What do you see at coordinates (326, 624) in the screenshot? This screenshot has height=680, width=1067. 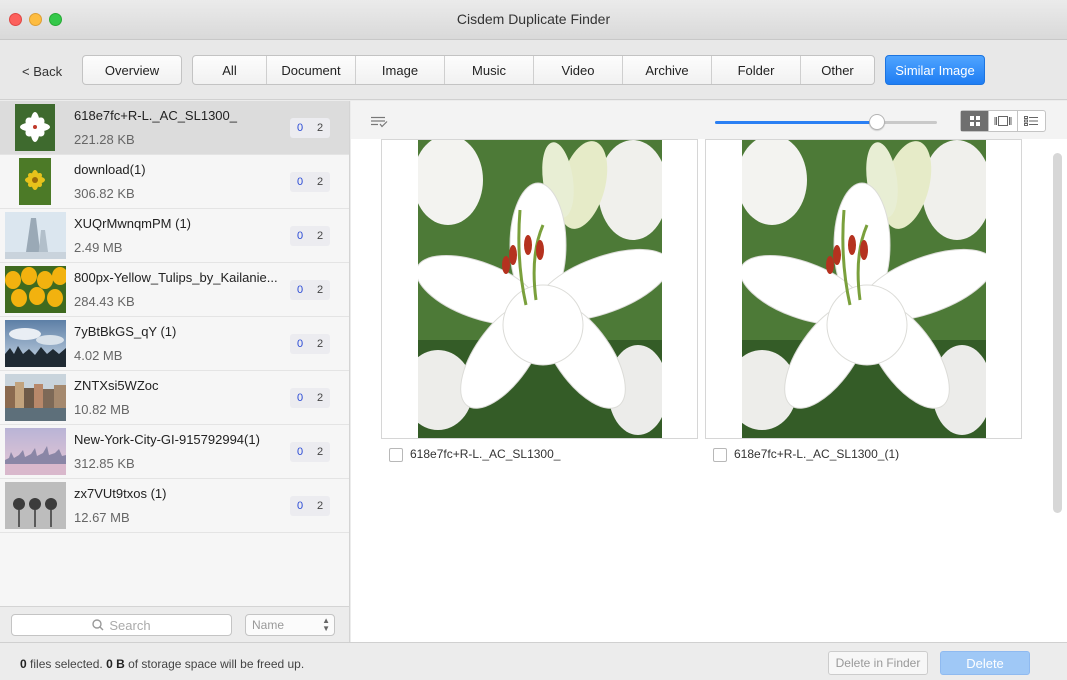 I see `updown-arrows-icon: ▲ ▼` at bounding box center [326, 624].